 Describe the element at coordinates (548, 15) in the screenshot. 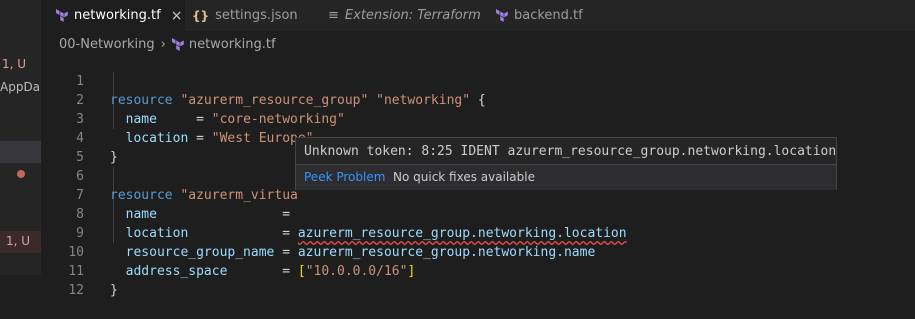

I see `tab-label: backend.tf` at that location.